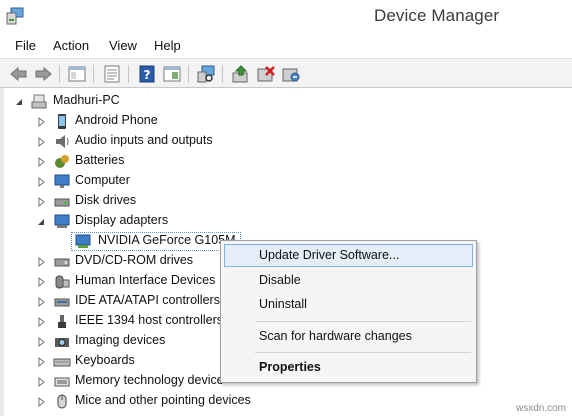 The width and height of the screenshot is (572, 416). What do you see at coordinates (71, 45) in the screenshot?
I see `menu-action: Action` at bounding box center [71, 45].